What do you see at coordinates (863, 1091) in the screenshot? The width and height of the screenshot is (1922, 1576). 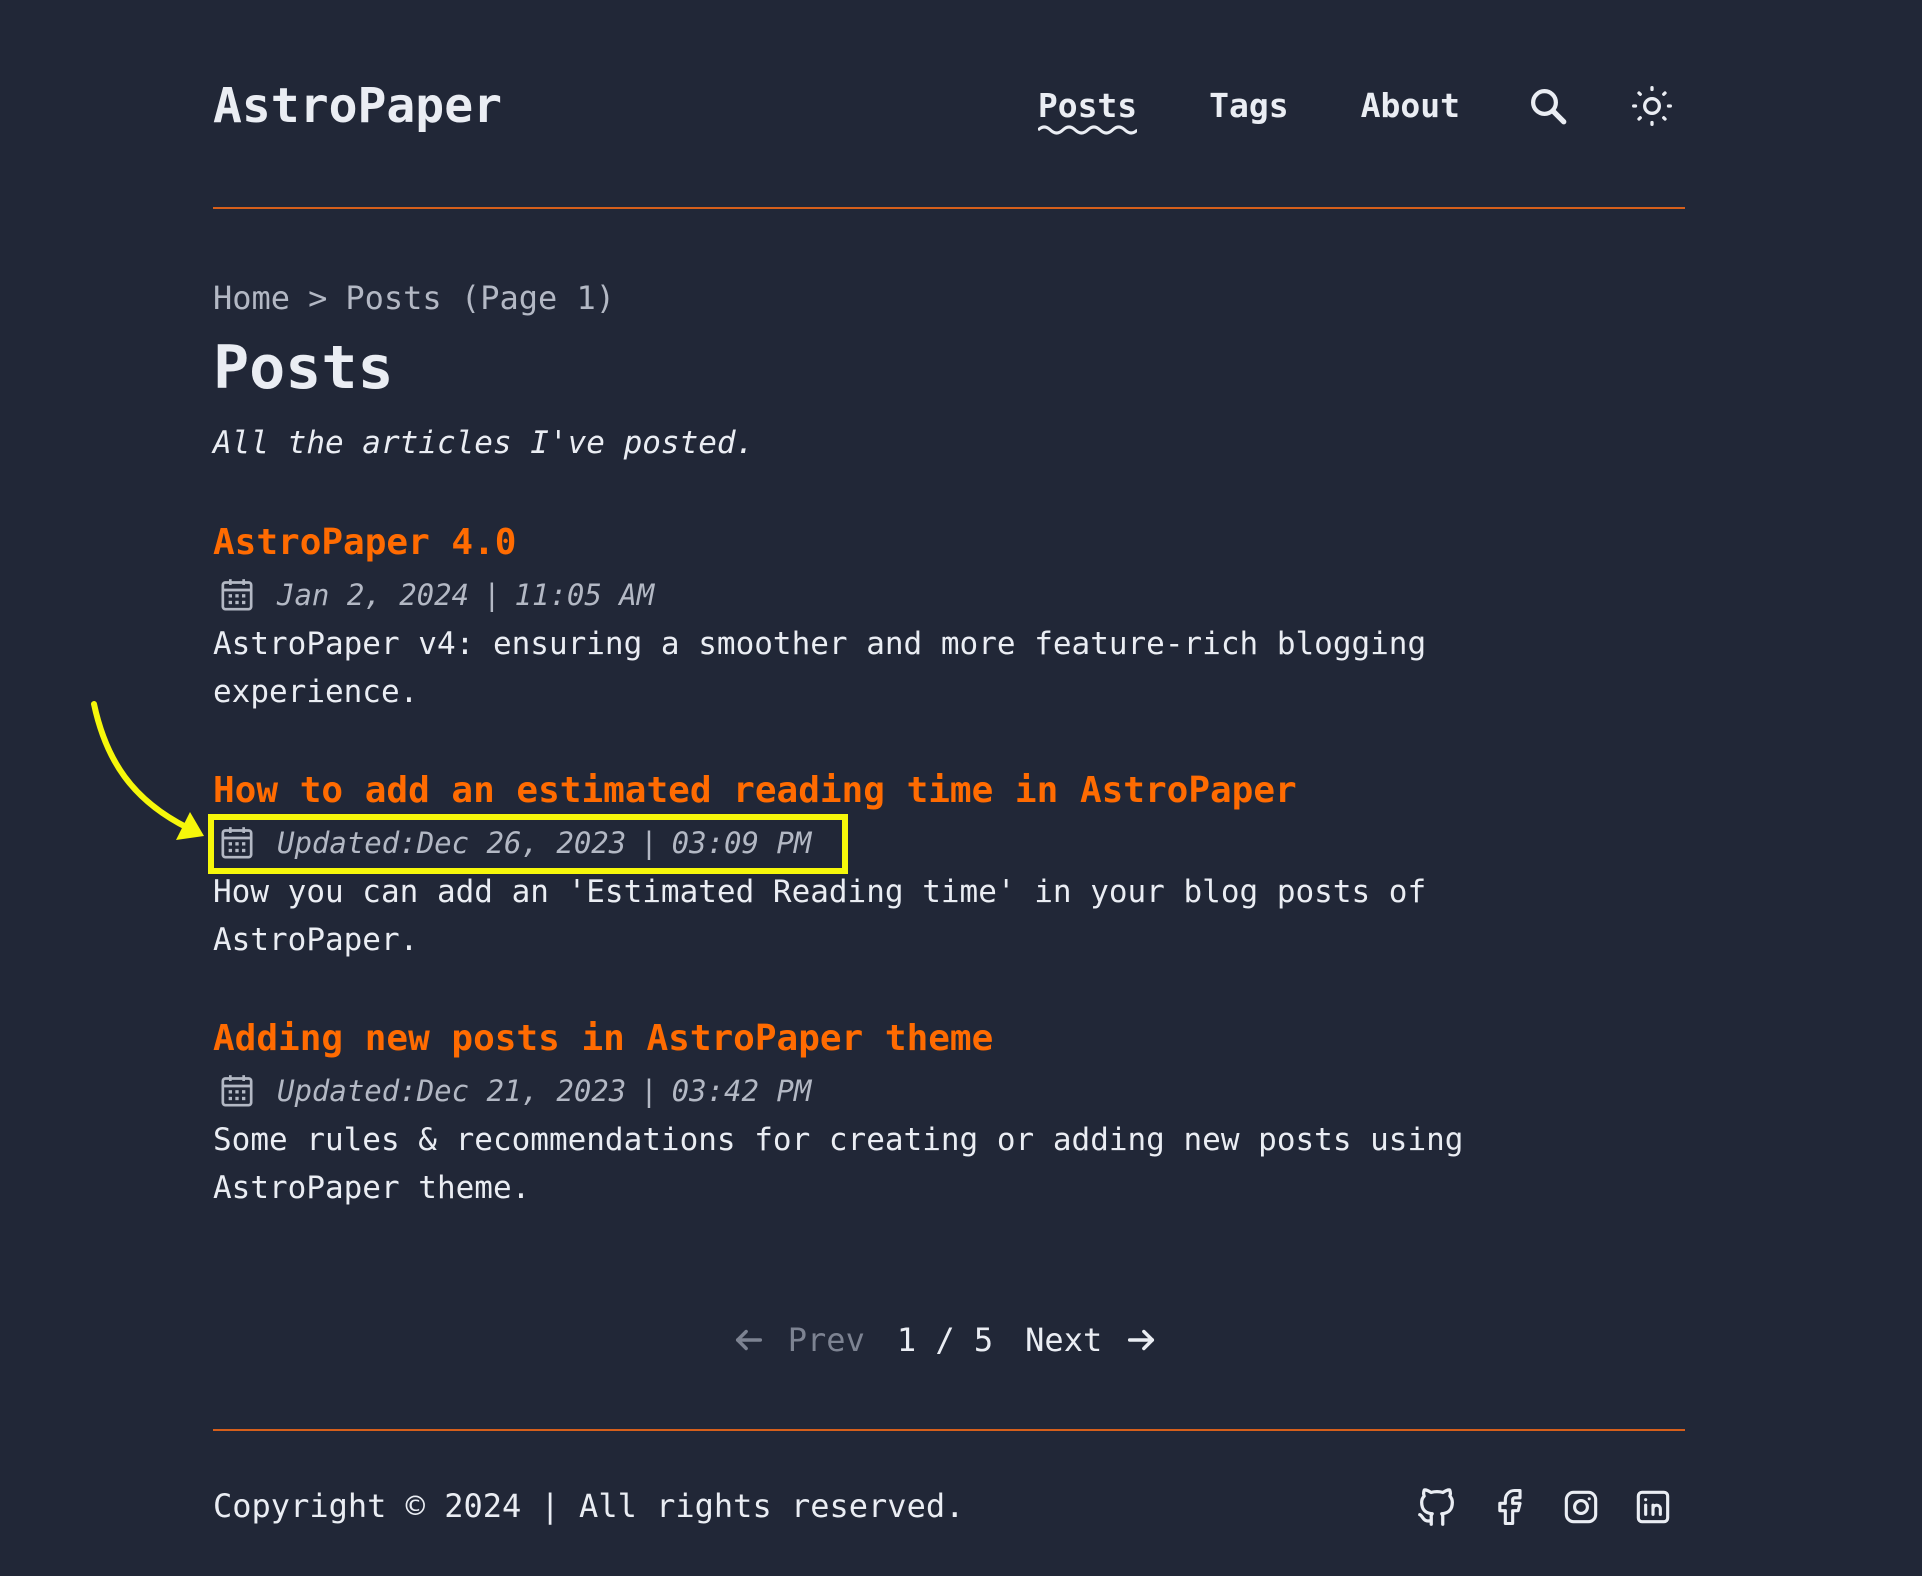 I see `post-date: Updated: Dec 21, 2023 | 03:42 PM` at bounding box center [863, 1091].